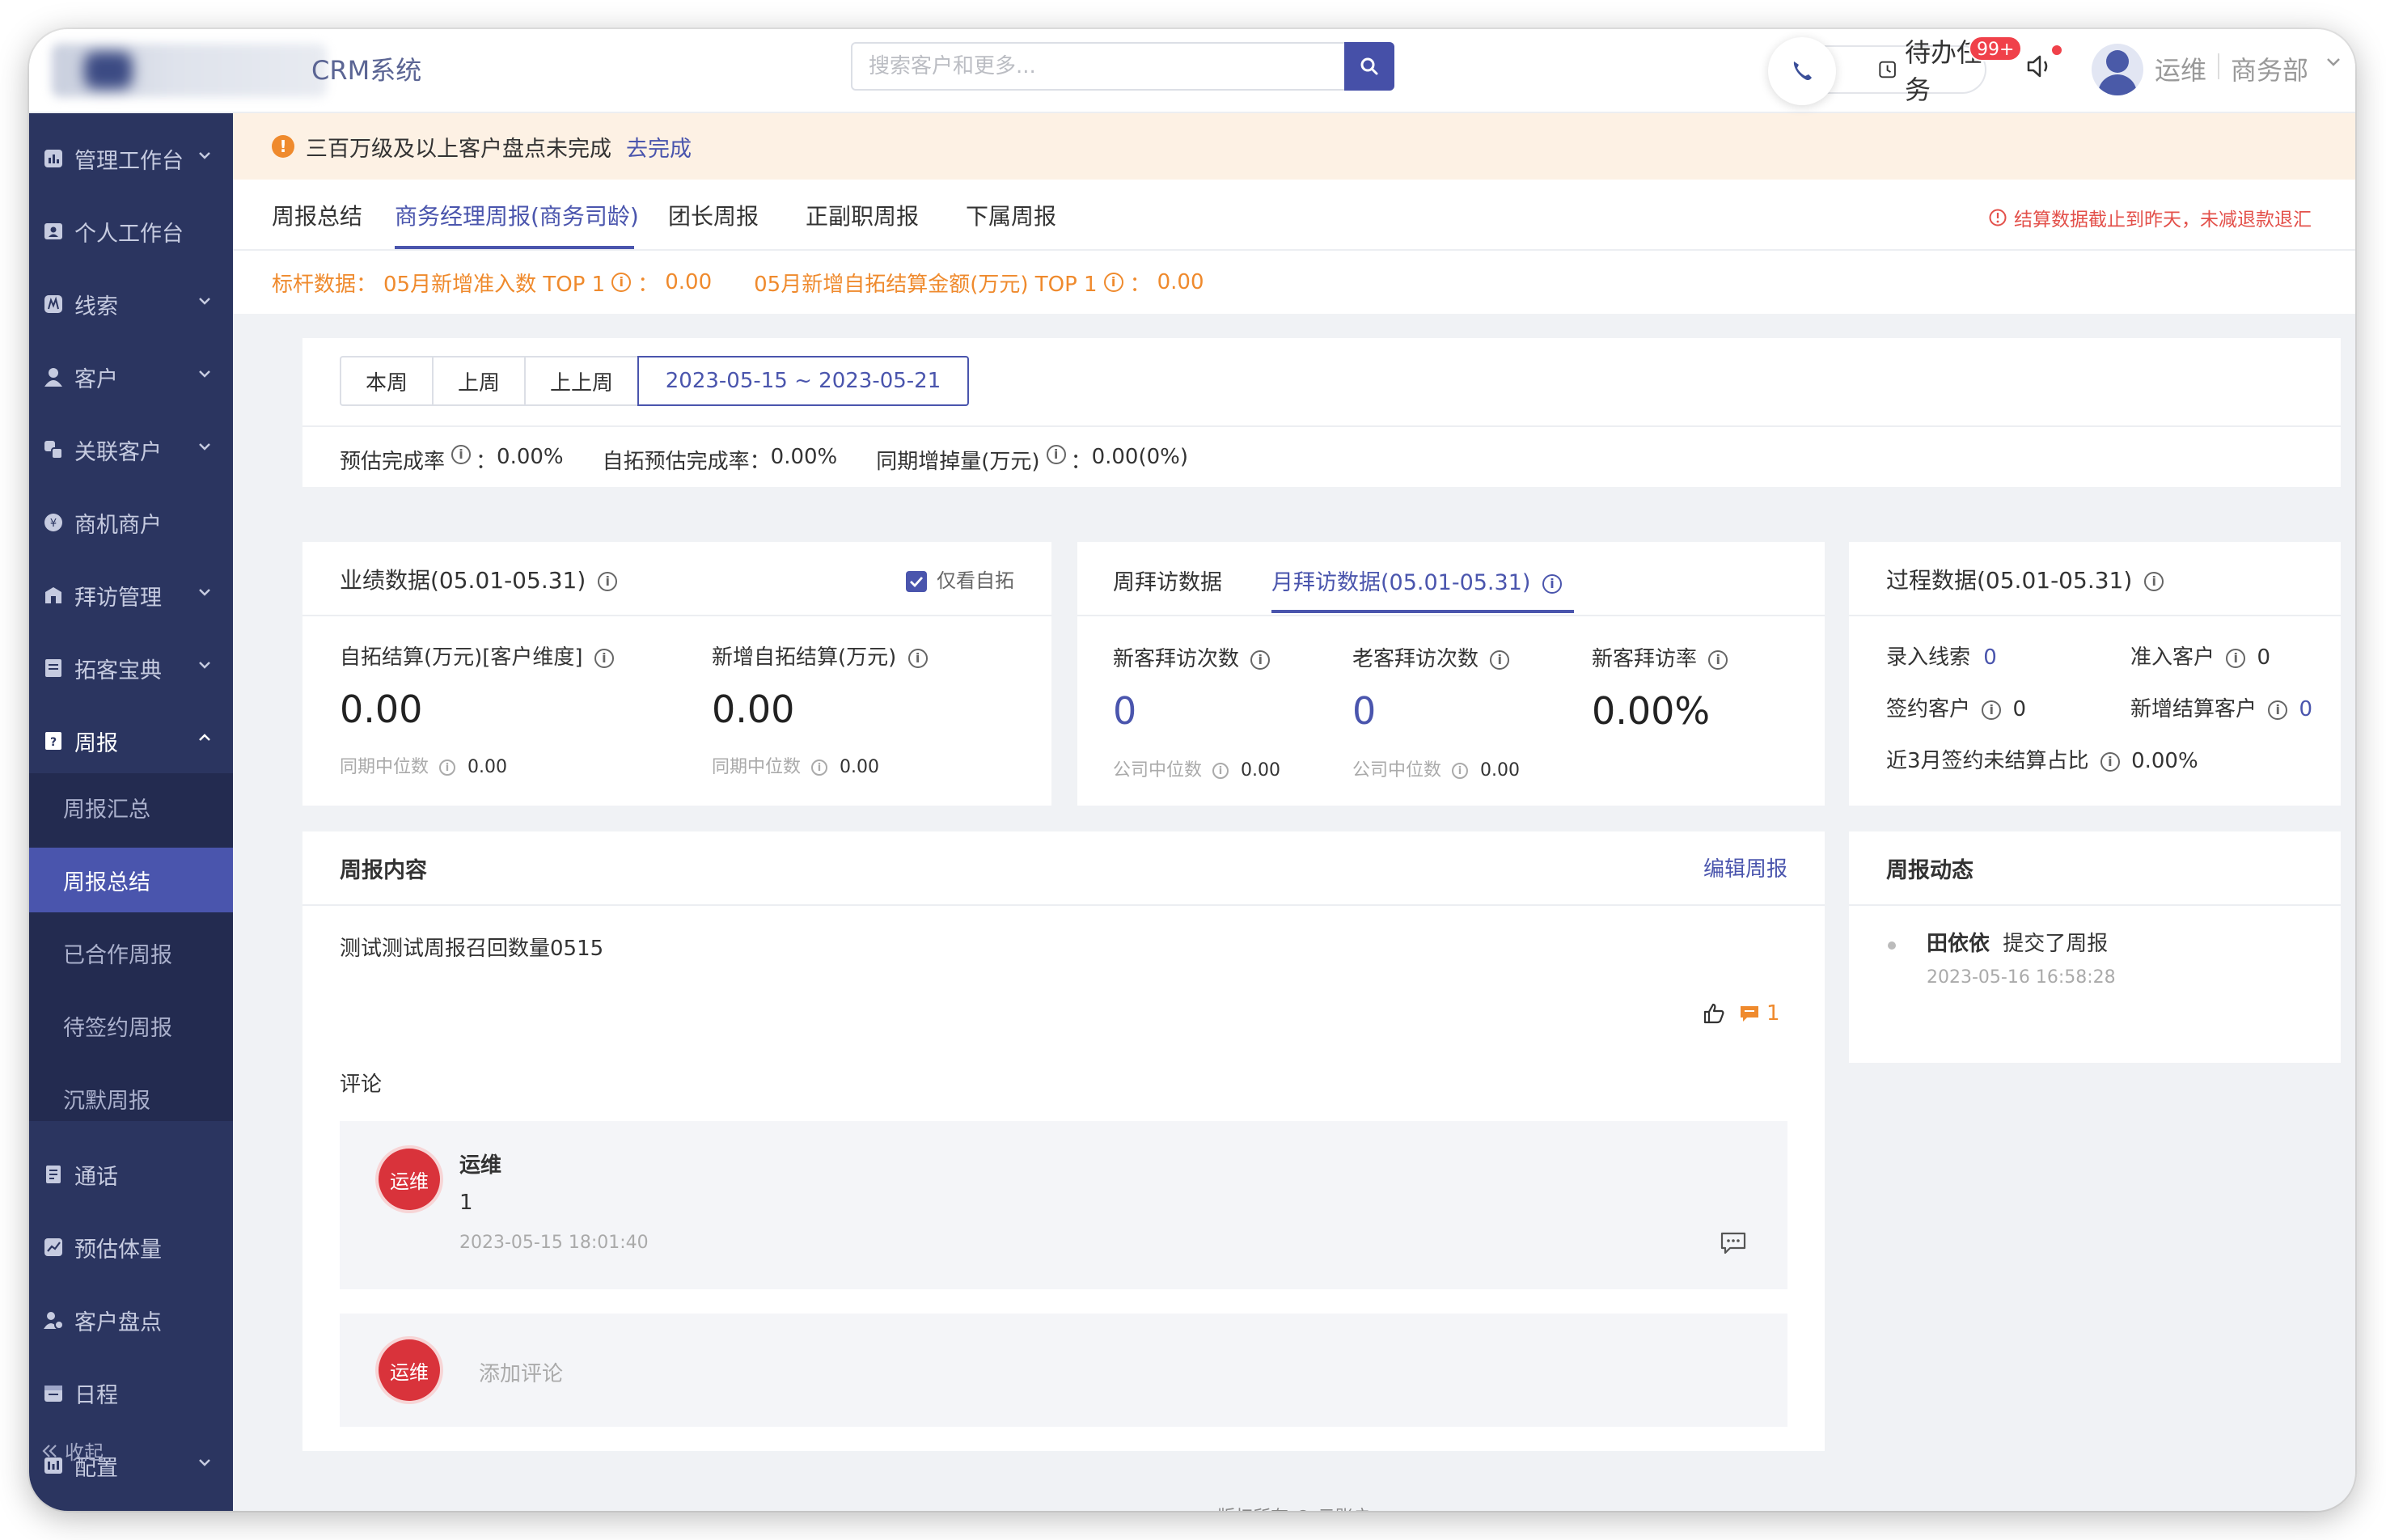 Image resolution: width=2386 pixels, height=1540 pixels. What do you see at coordinates (118, 525) in the screenshot?
I see `sidebar-item-label: 商机商户` at bounding box center [118, 525].